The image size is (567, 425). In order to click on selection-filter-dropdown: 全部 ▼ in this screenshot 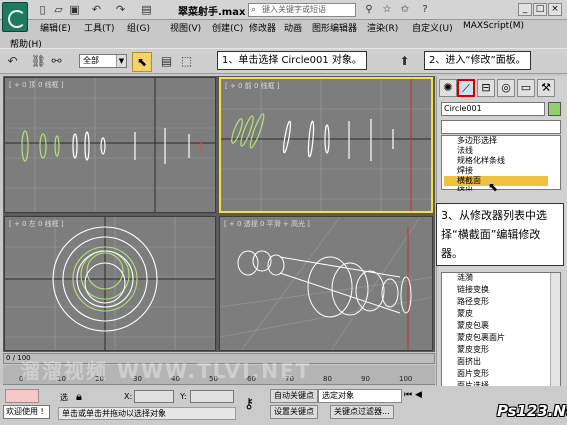, I will do `click(103, 61)`.